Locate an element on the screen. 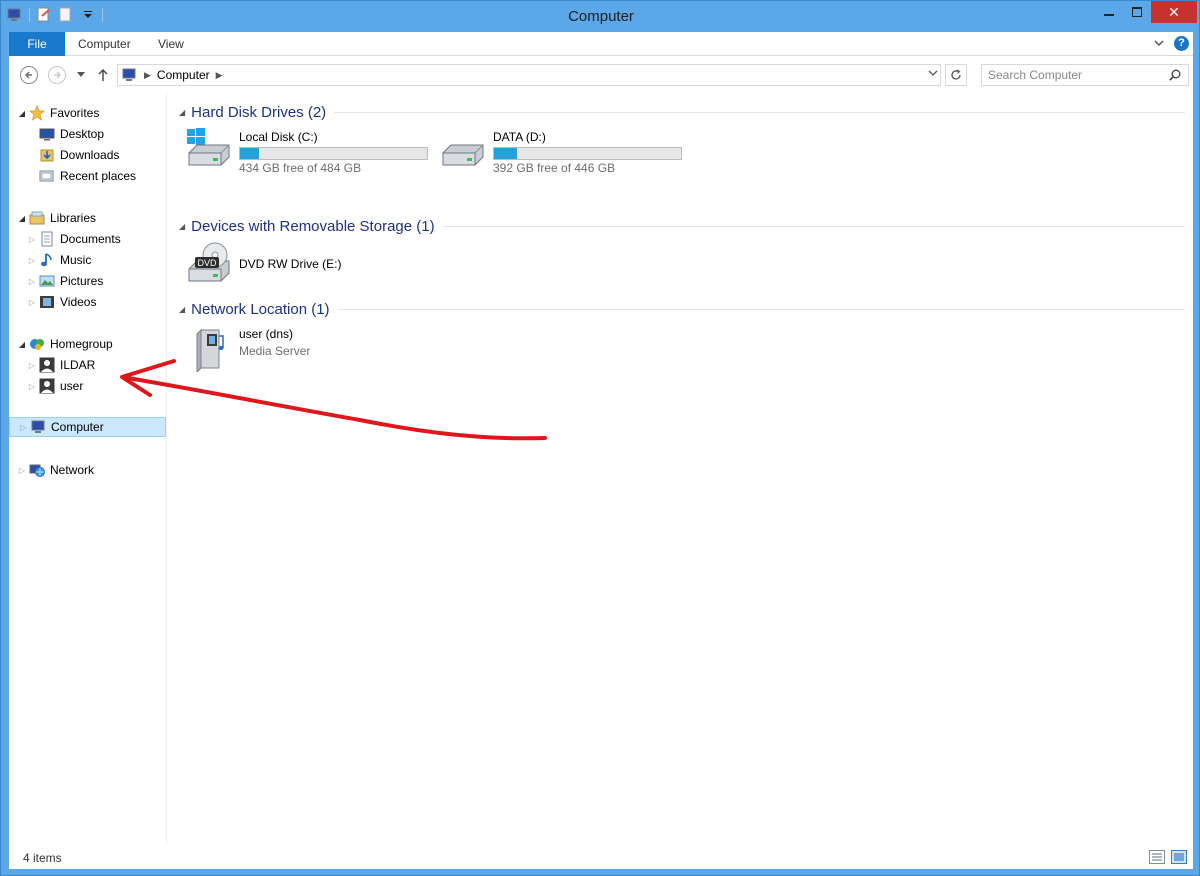 The height and width of the screenshot is (876, 1200). windows-drive-icon is located at coordinates (209, 151).